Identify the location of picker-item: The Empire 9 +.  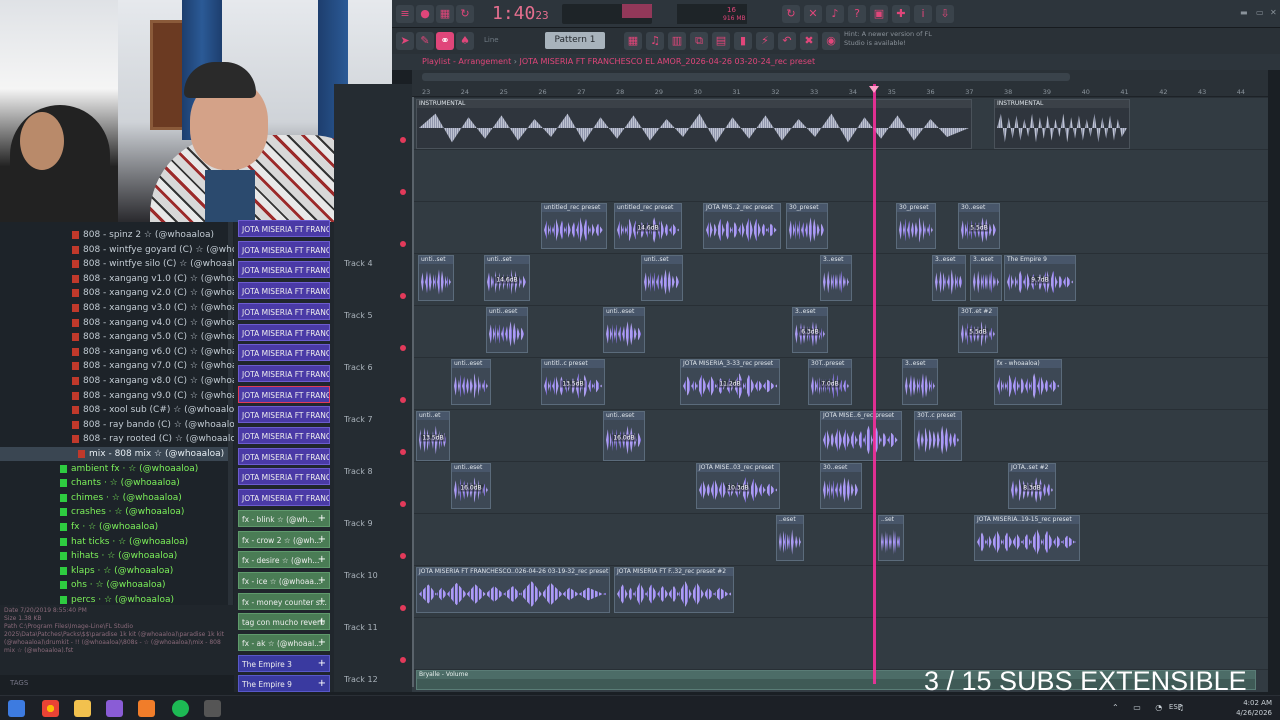
(284, 684).